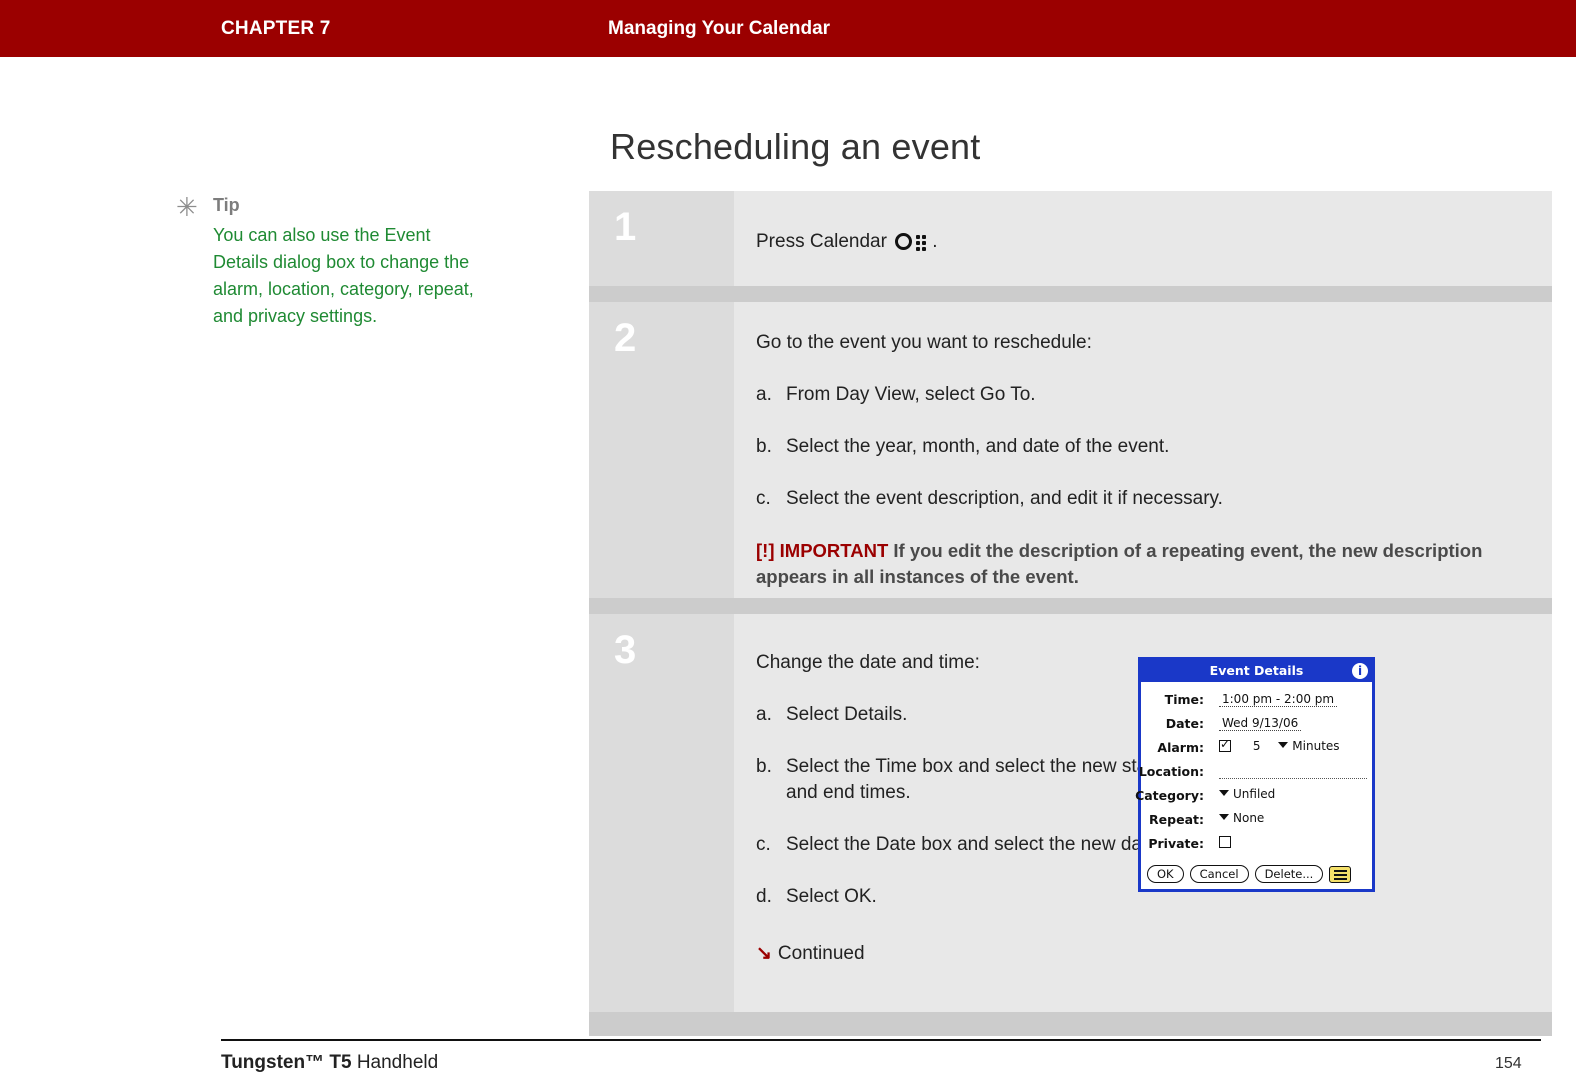 This screenshot has height=1080, width=1576. I want to click on date-label: Date:, so click(1184, 723).